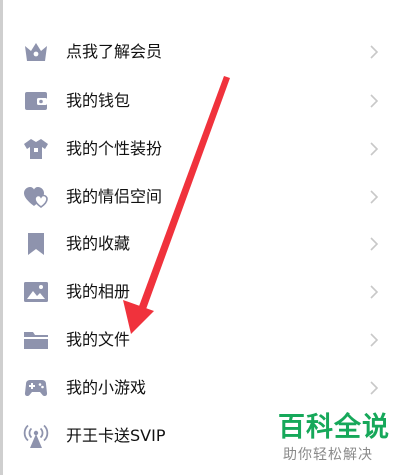  What do you see at coordinates (200, 244) in the screenshot?
I see `menu-item-favorites: 我的收藏` at bounding box center [200, 244].